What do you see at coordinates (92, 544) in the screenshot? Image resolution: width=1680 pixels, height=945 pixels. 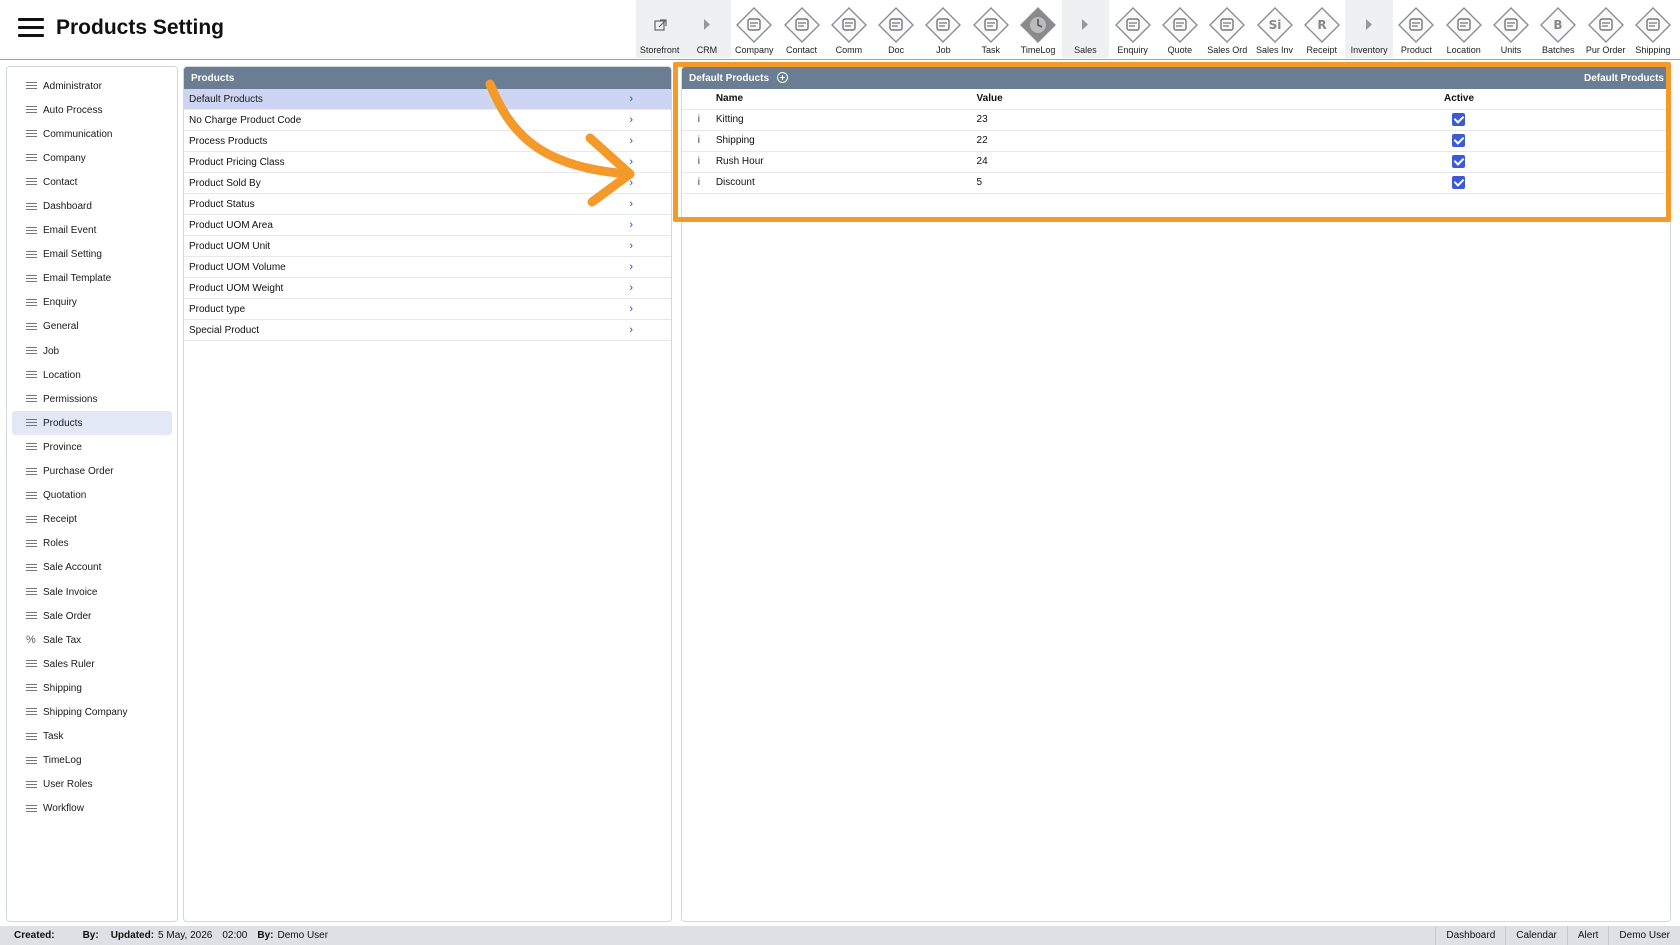 I see `sidebar-item-roles: Roles` at bounding box center [92, 544].